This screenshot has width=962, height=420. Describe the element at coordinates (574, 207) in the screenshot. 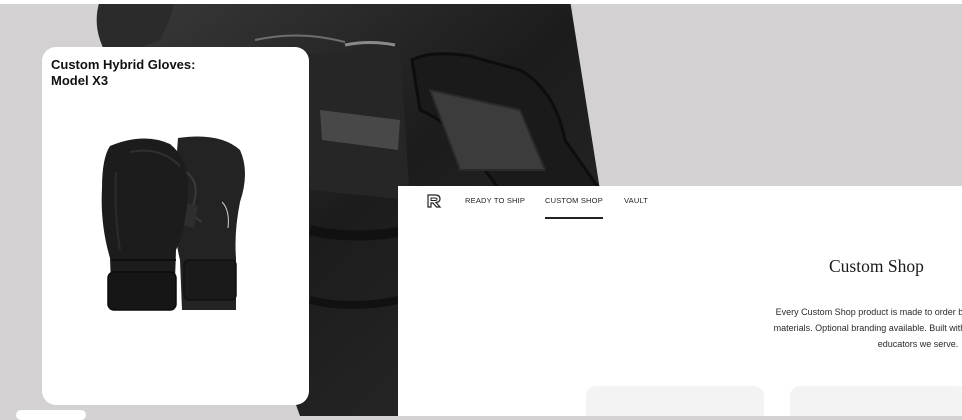

I see `tab-custom-shop: CUSTOM SHOP` at that location.